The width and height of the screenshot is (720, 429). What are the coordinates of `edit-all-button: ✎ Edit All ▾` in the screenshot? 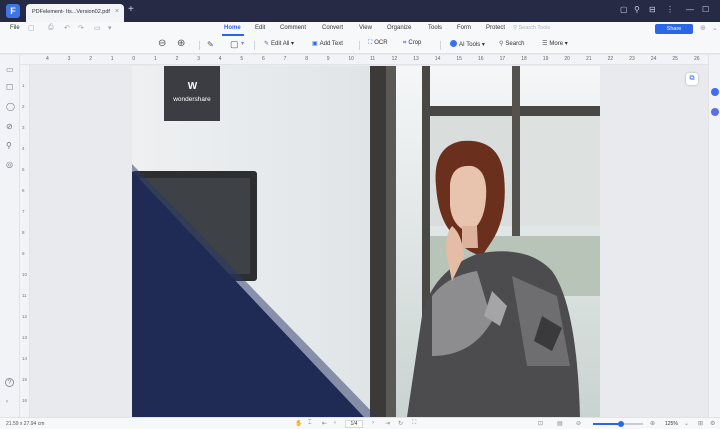 It's located at (279, 43).